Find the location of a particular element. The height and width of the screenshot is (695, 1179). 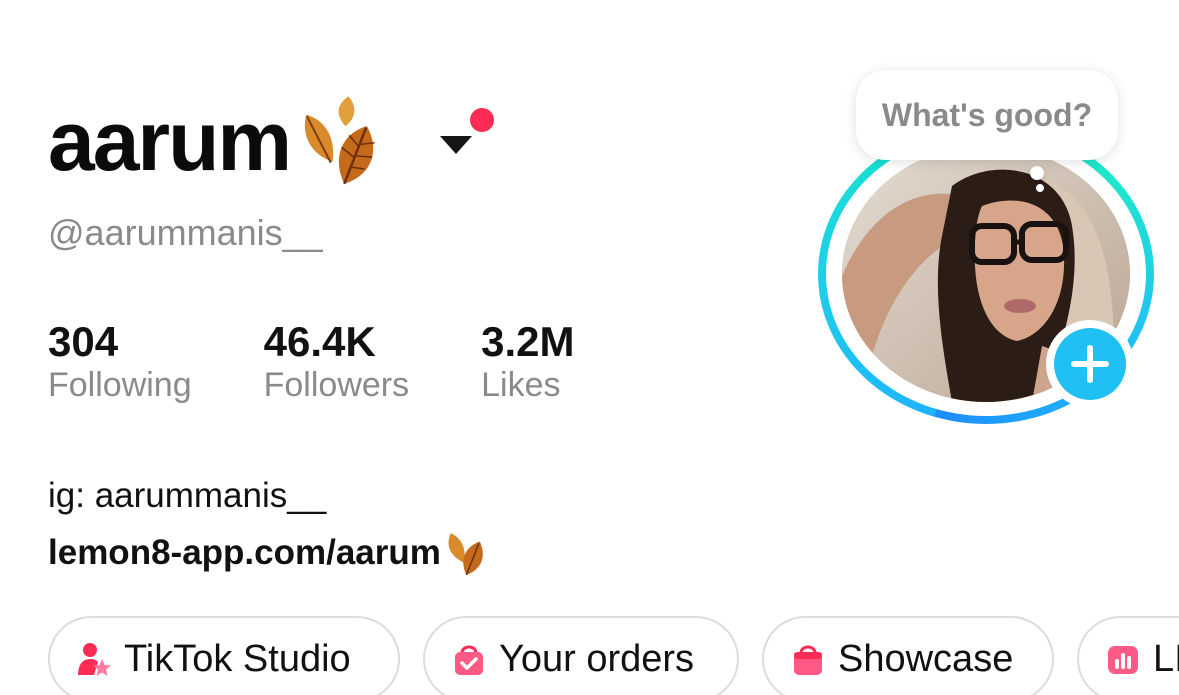

profile-stats: 304 Following 46.4K Followers 3.2M Likes is located at coordinates (347, 361).